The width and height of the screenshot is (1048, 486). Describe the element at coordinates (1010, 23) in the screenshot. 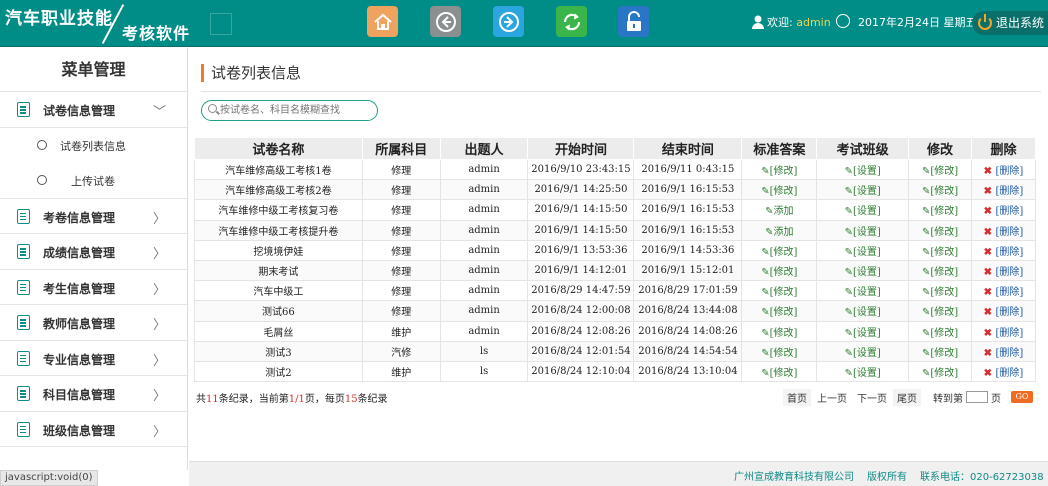

I see `logout-button: 退出系统` at that location.